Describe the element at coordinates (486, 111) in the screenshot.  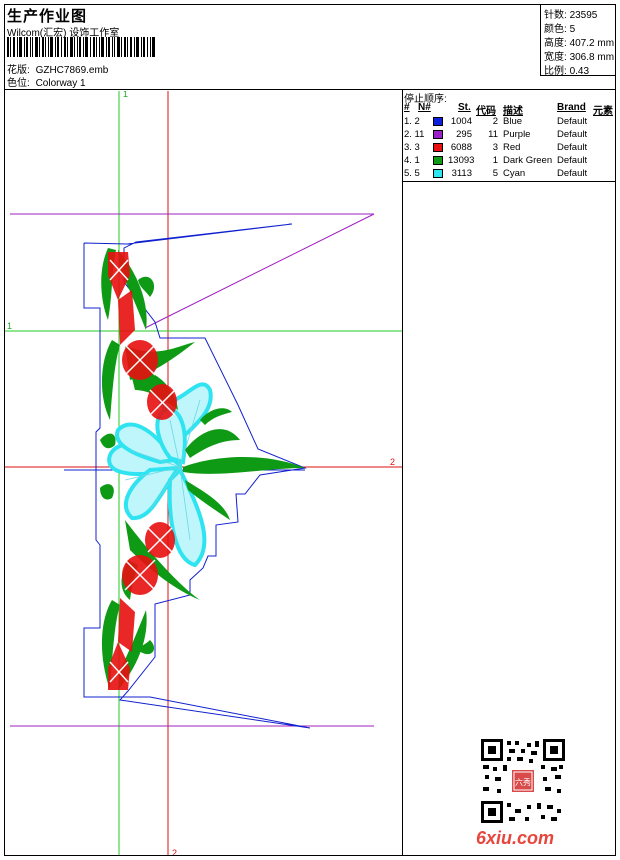
I see `col-code: 代码` at that location.